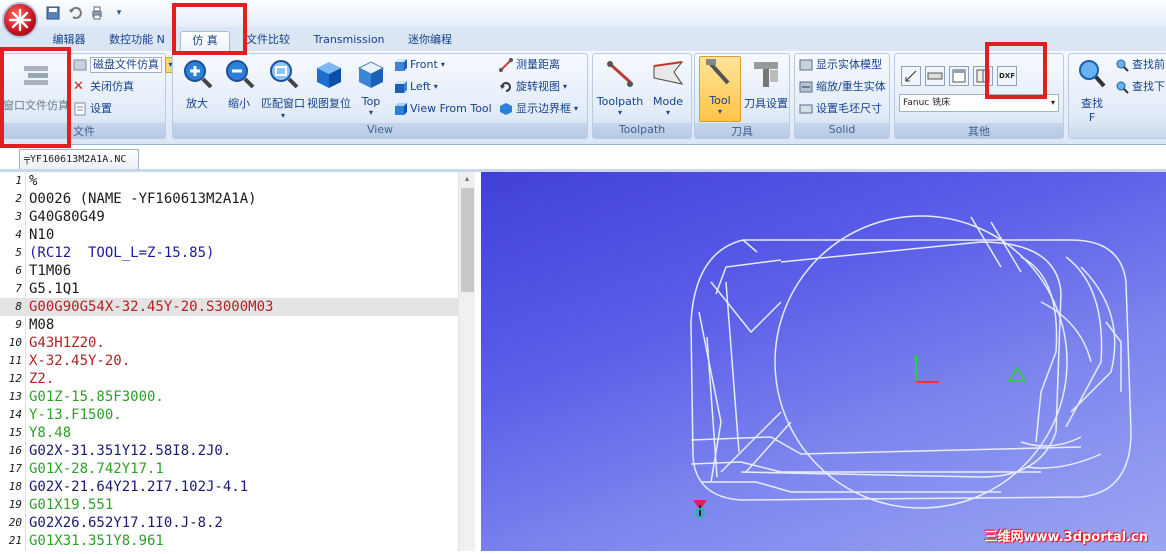 Image resolution: width=1166 pixels, height=554 pixels. I want to click on code-line: 18 G02X-21.64Y21.2I7.102J-4.1, so click(229, 487).